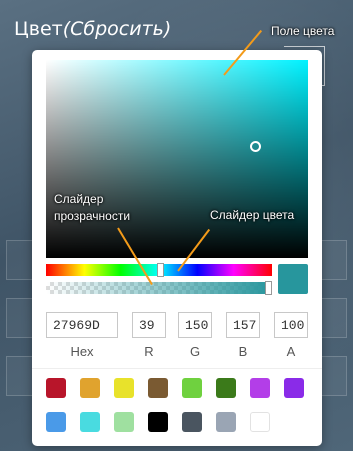 The width and height of the screenshot is (353, 451). Describe the element at coordinates (149, 325) in the screenshot. I see `red-input: 39` at that location.